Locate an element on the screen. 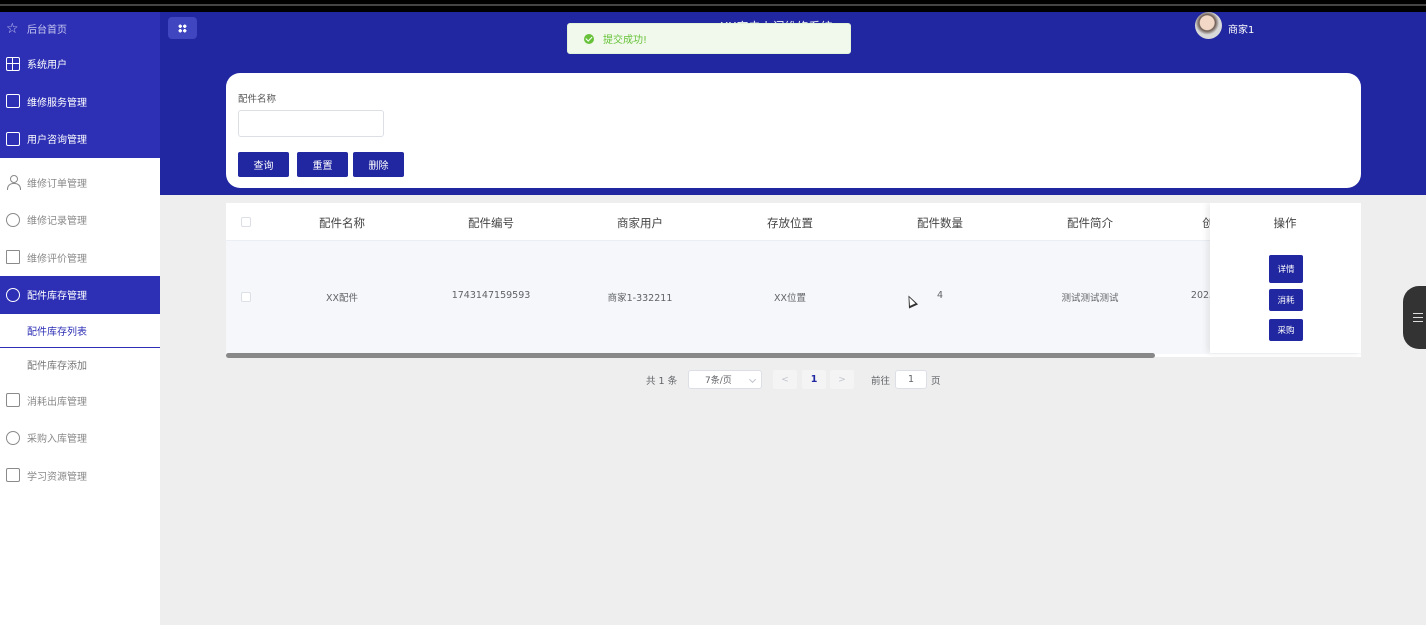 The height and width of the screenshot is (625, 1426). sidebar-item-label: 后台首页 is located at coordinates (47, 30).